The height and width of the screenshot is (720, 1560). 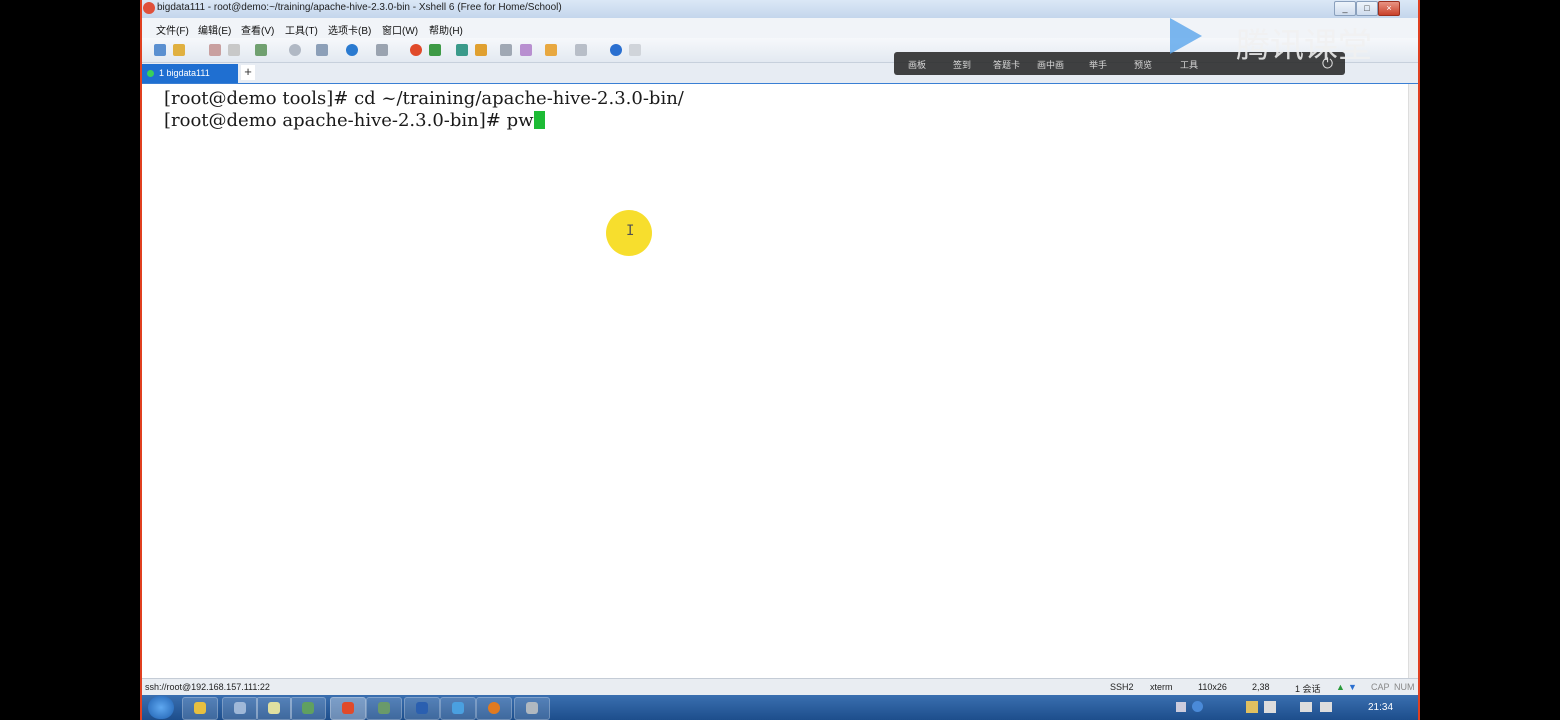 I want to click on overlay-answer-card: 答题卡, so click(x=1006, y=64).